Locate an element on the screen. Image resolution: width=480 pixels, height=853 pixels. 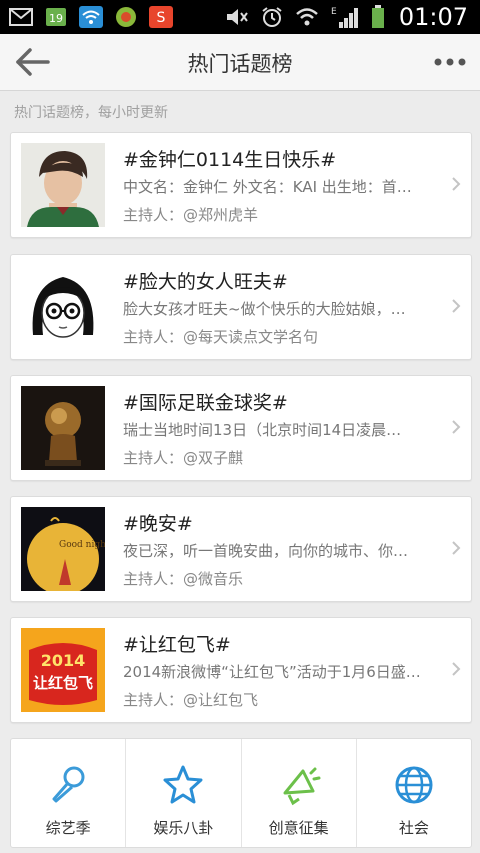
topic-host: 主持人：@让红包飞 is located at coordinates (191, 700).